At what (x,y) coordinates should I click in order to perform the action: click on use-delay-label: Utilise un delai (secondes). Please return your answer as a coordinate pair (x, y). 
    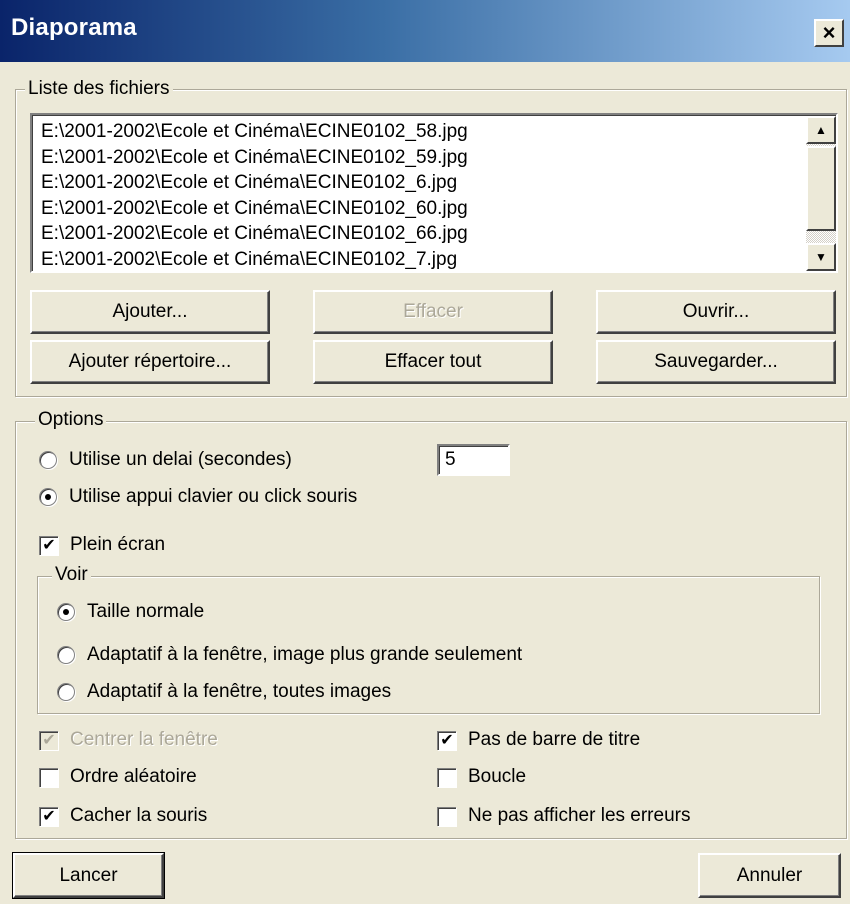
    Looking at the image, I should click on (180, 459).